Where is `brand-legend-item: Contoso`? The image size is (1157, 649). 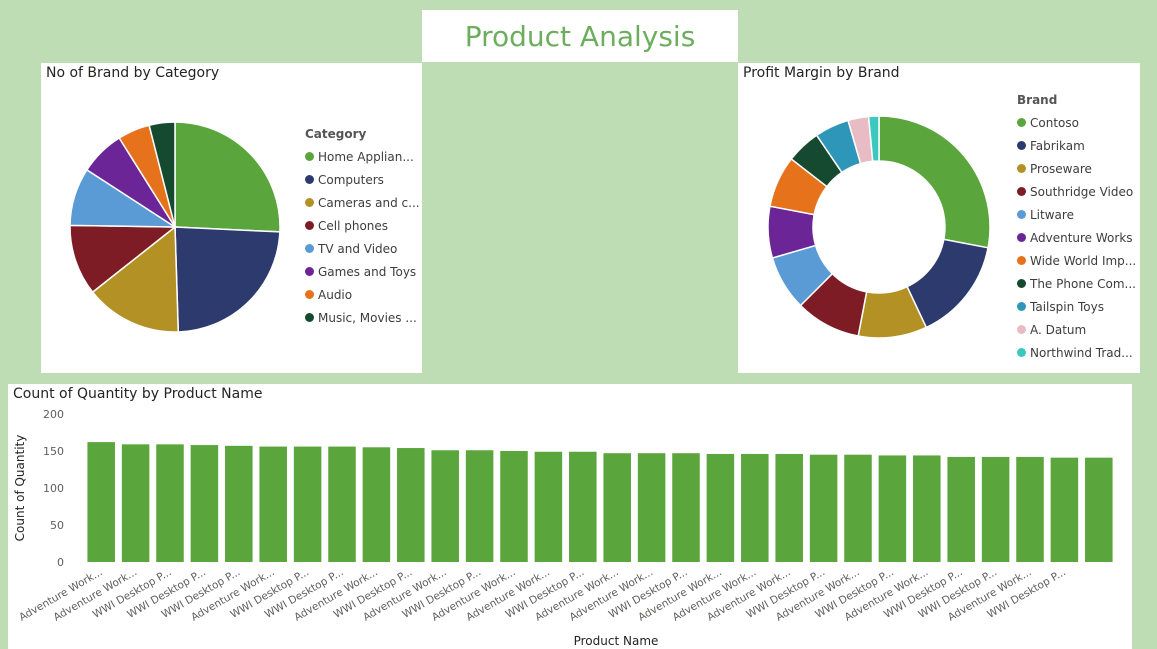 brand-legend-item: Contoso is located at coordinates (1076, 122).